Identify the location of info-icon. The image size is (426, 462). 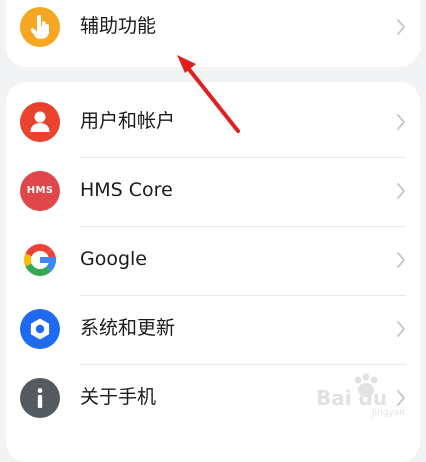
(40, 398).